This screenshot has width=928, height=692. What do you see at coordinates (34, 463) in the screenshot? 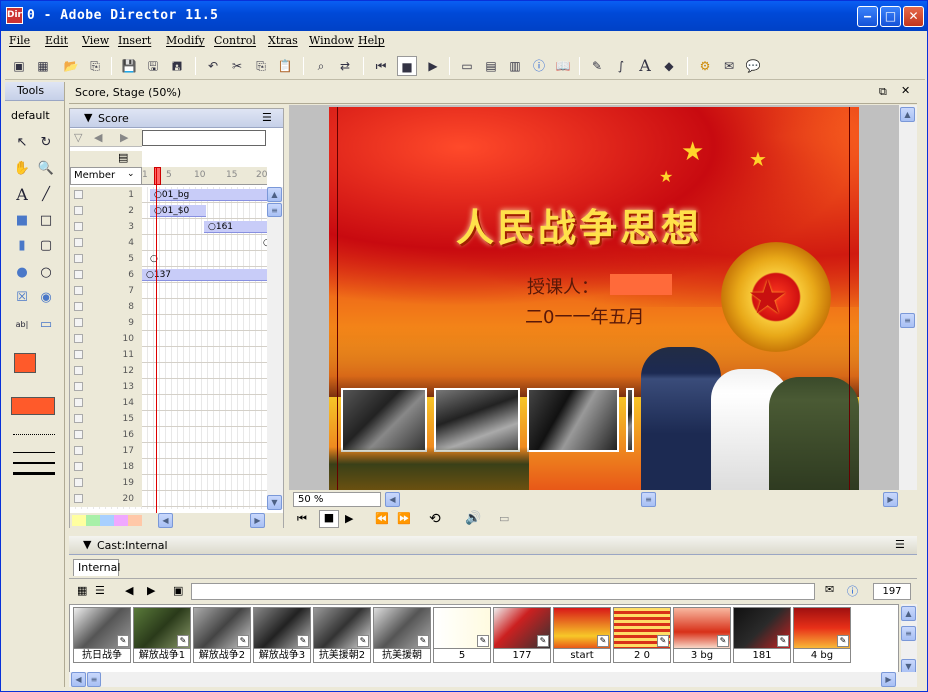
I see `line-2px-option` at bounding box center [34, 463].